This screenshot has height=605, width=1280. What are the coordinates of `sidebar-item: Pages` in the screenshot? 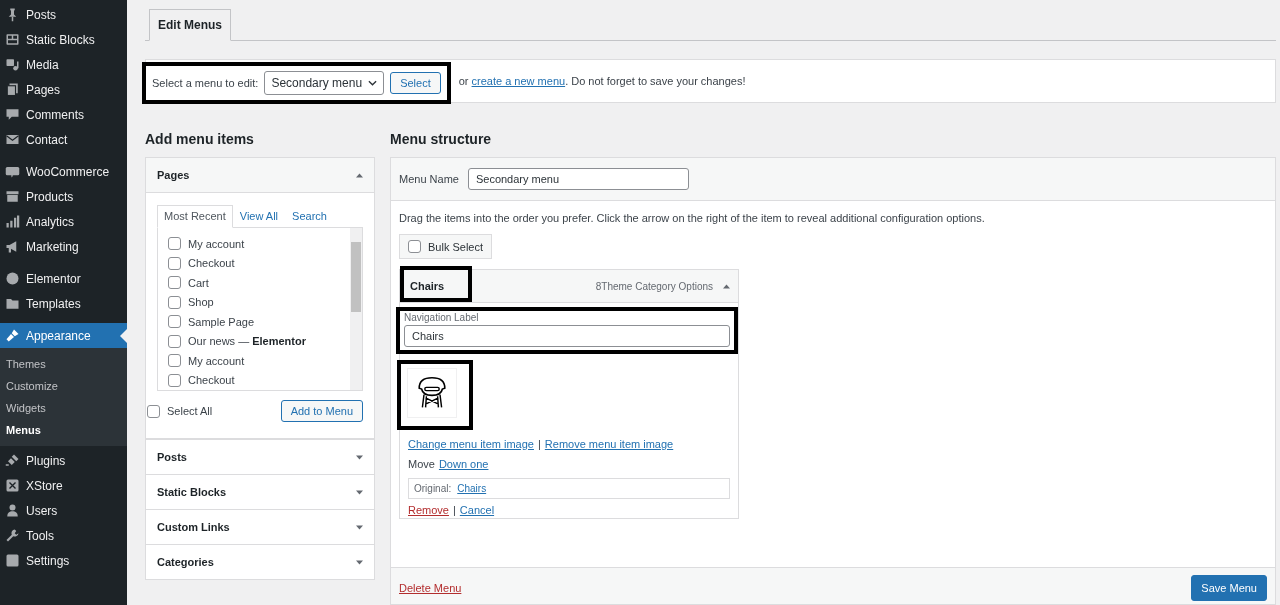 It's located at (63, 89).